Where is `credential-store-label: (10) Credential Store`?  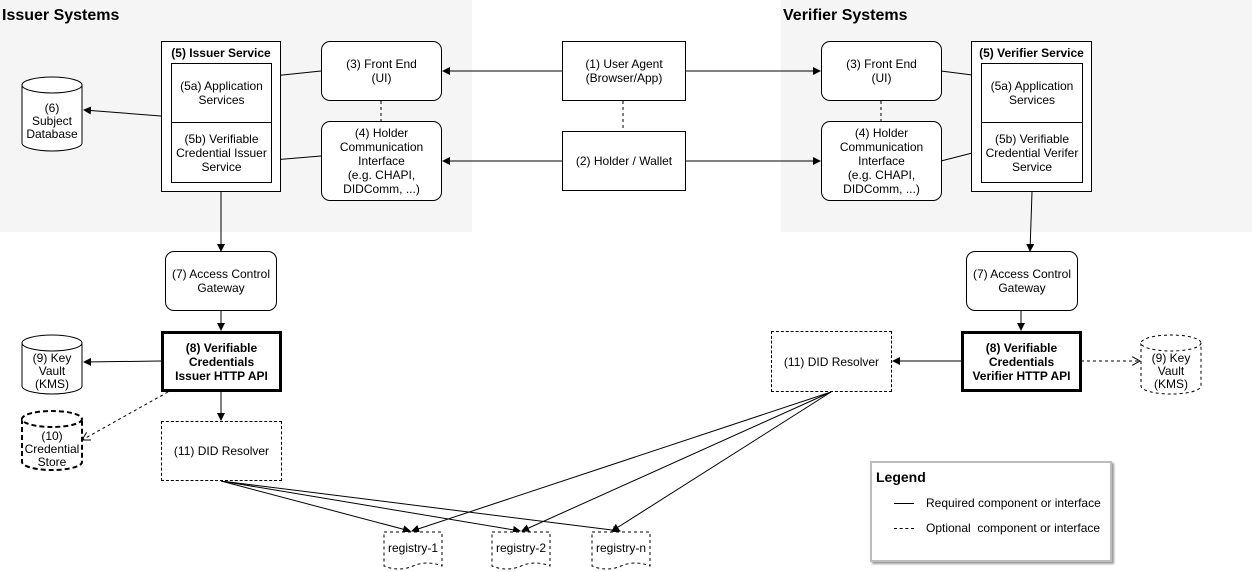
credential-store-label: (10) Credential Store is located at coordinates (52, 449).